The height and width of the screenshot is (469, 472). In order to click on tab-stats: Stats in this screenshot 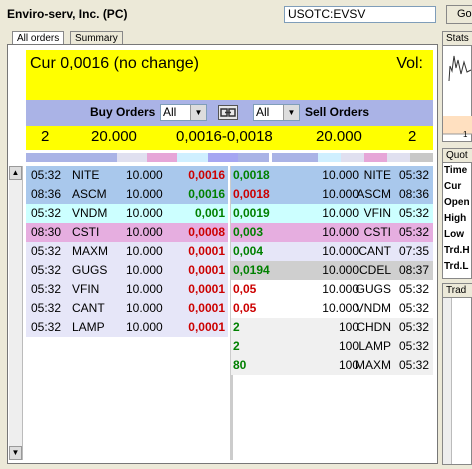, I will do `click(457, 38)`.